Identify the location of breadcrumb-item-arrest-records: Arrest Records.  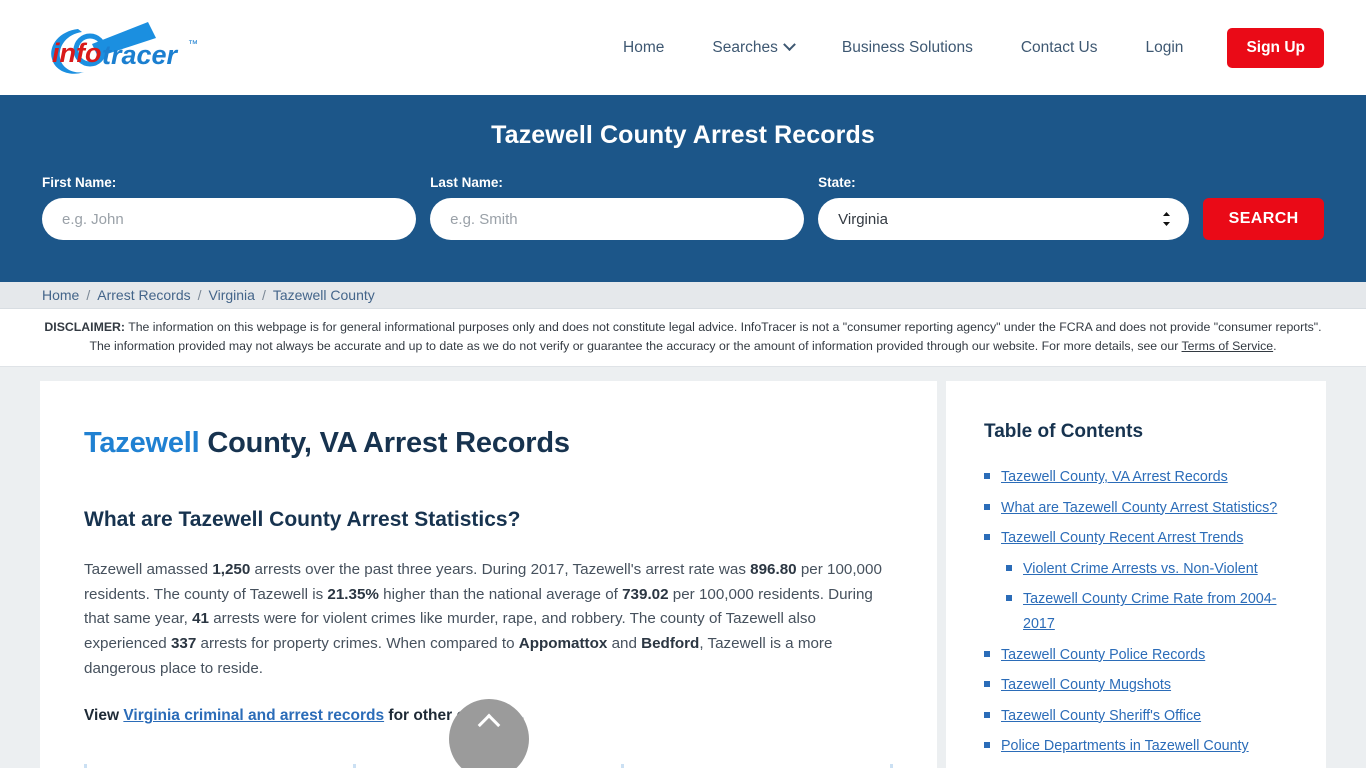
(143, 295).